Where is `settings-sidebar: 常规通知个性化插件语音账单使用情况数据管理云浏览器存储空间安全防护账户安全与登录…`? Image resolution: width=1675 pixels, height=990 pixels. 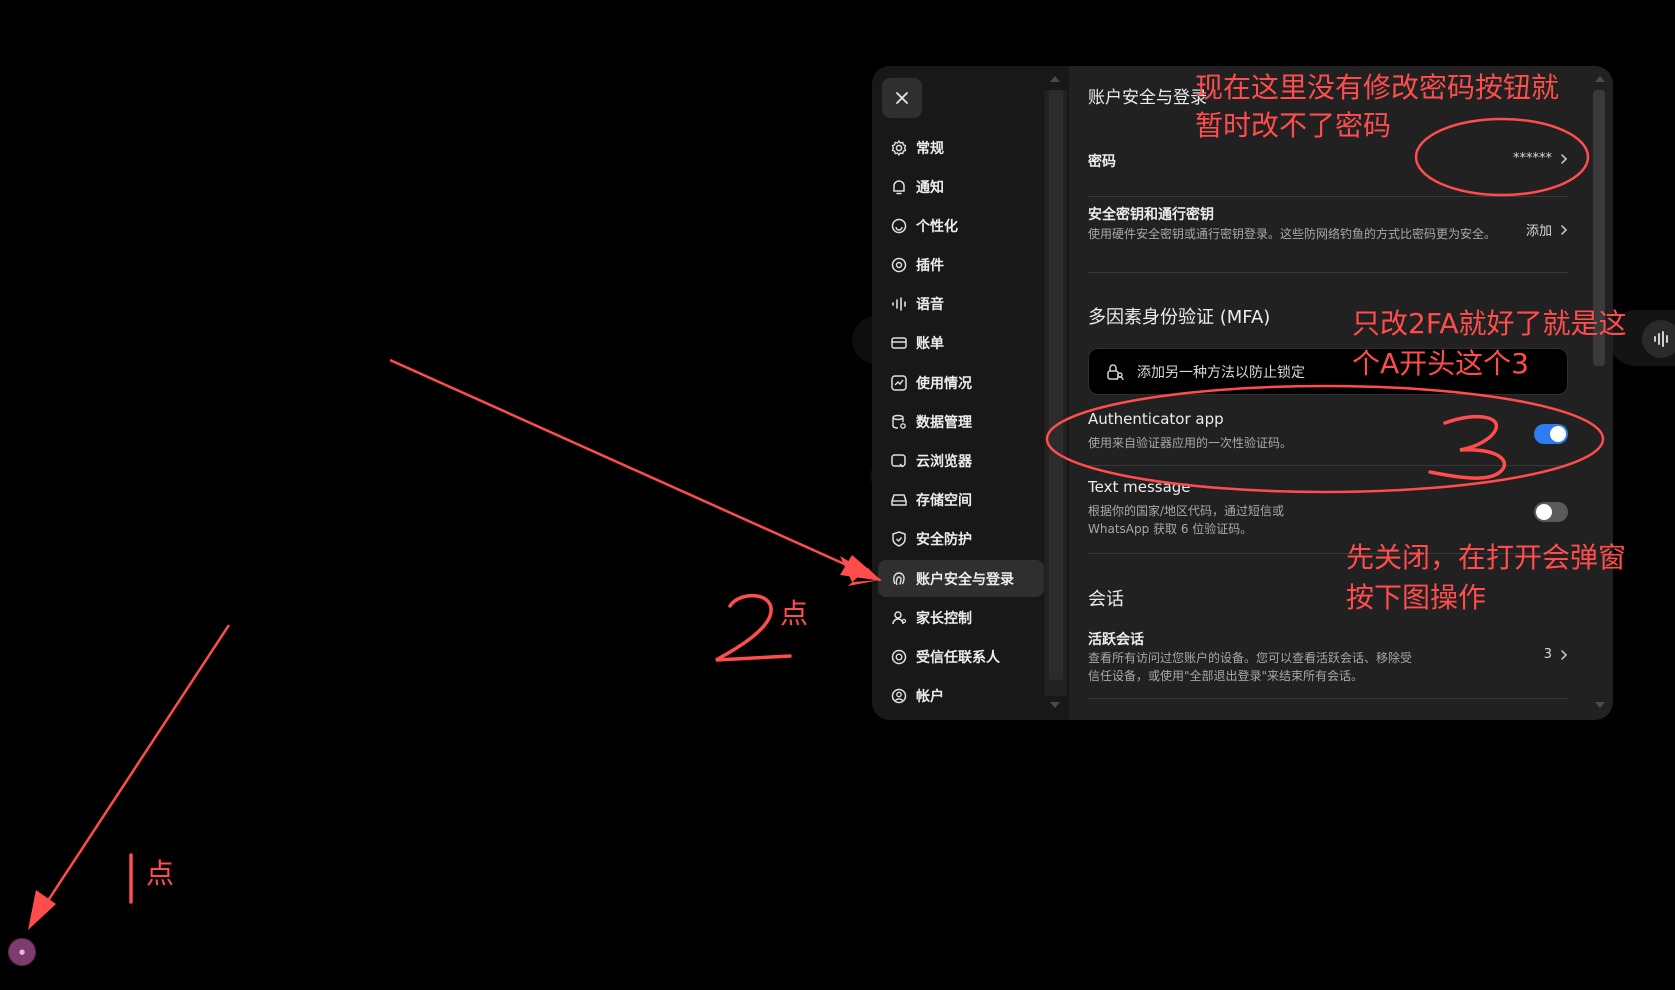 settings-sidebar: 常规通知个性化插件语音账单使用情况数据管理云浏览器存储空间安全防护账户安全与登录… is located at coordinates (970, 393).